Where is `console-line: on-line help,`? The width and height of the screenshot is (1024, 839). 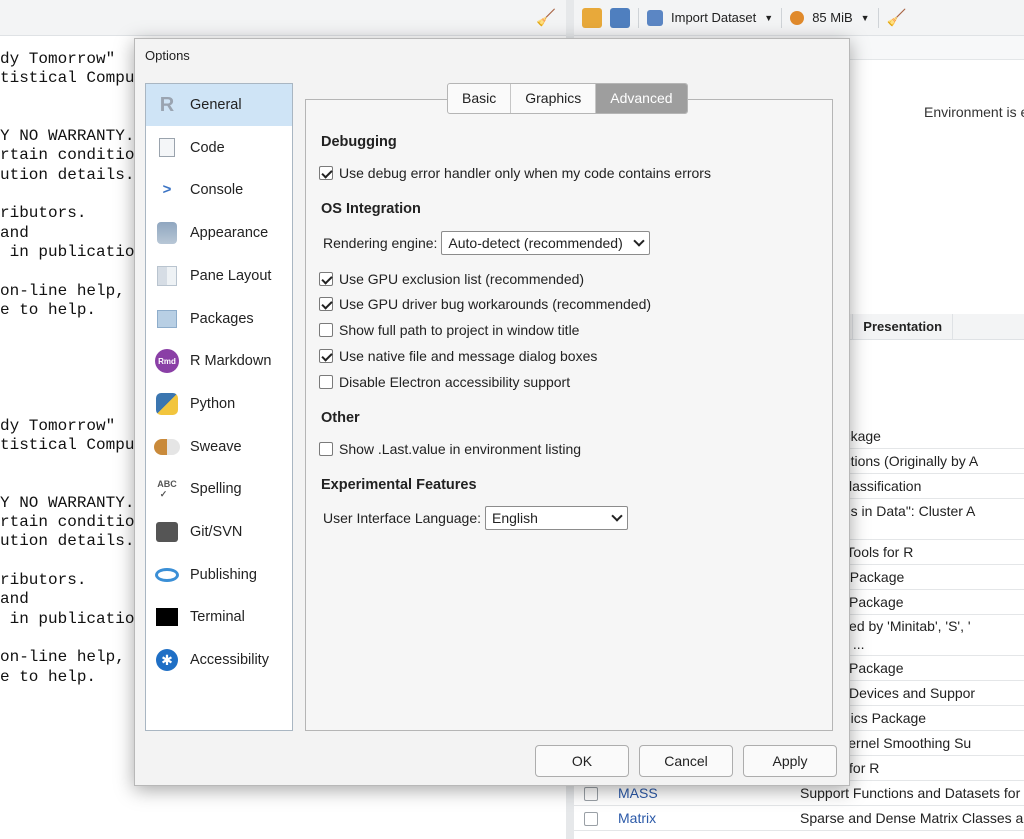
console-line: on-line help, is located at coordinates (62, 290).